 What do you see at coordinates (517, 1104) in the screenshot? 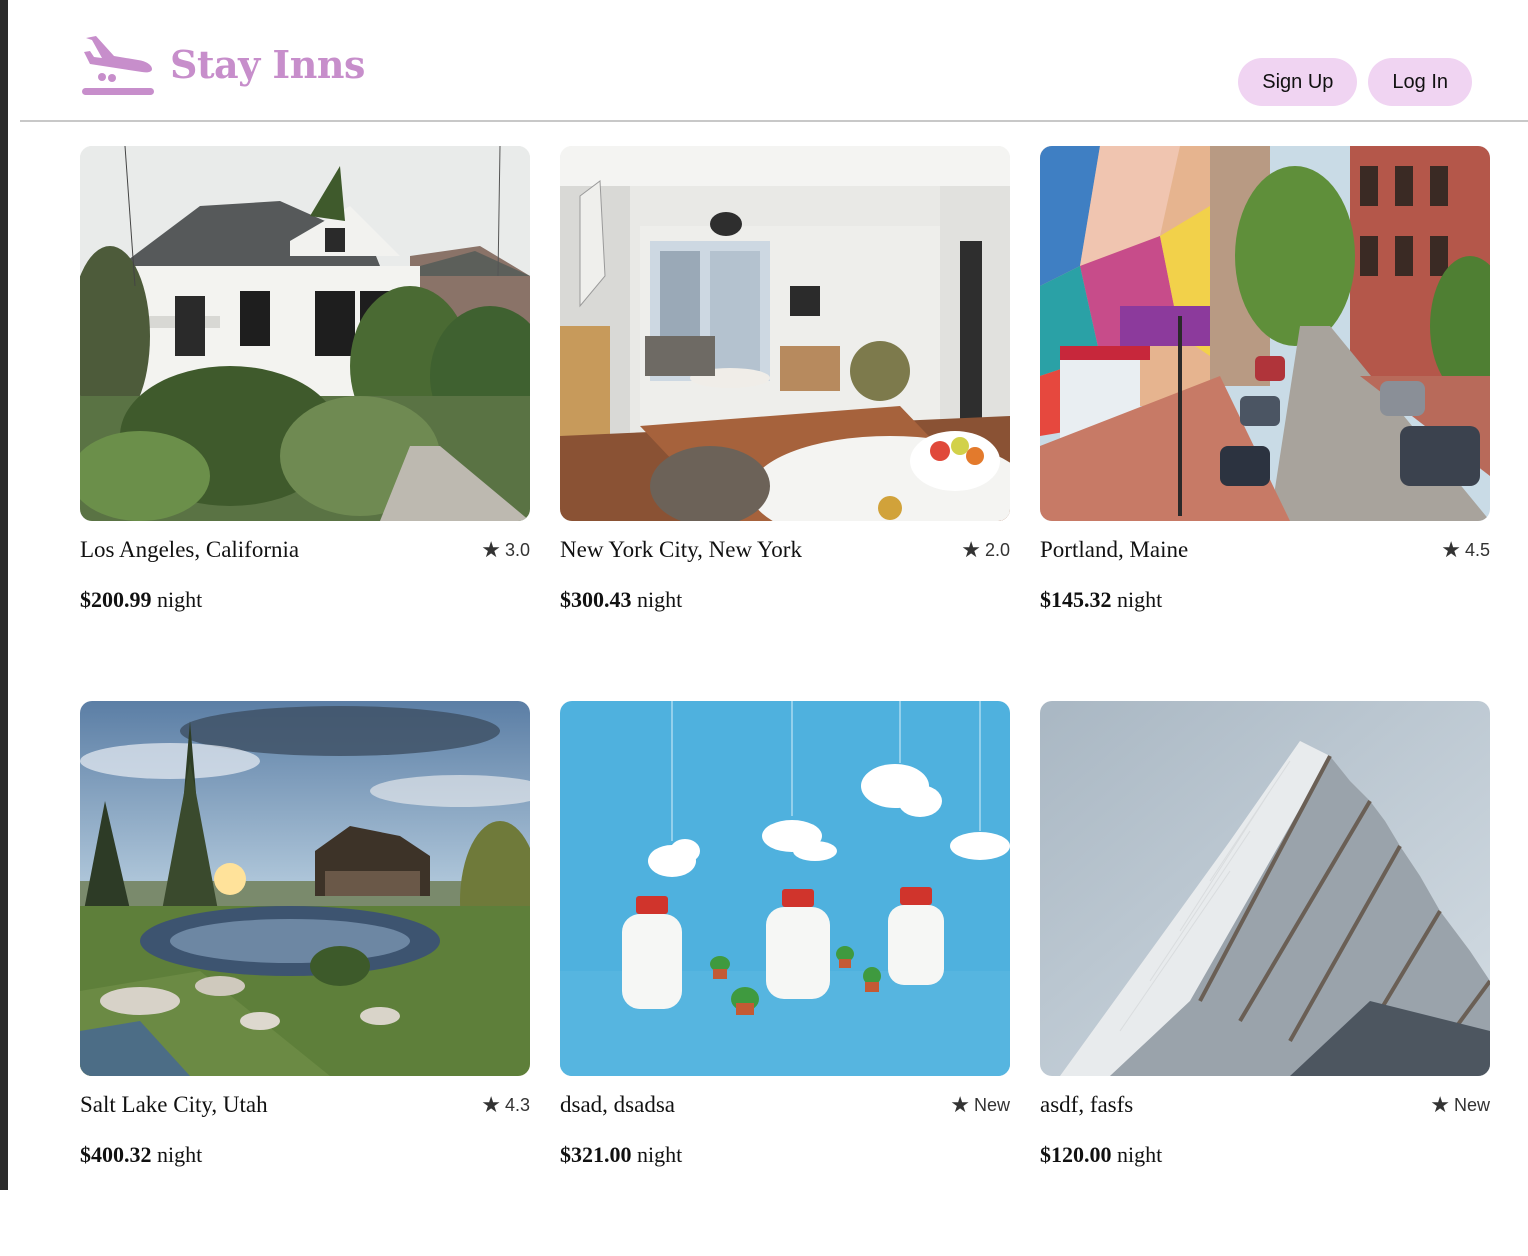
I see `rating-value: 4.3` at bounding box center [517, 1104].